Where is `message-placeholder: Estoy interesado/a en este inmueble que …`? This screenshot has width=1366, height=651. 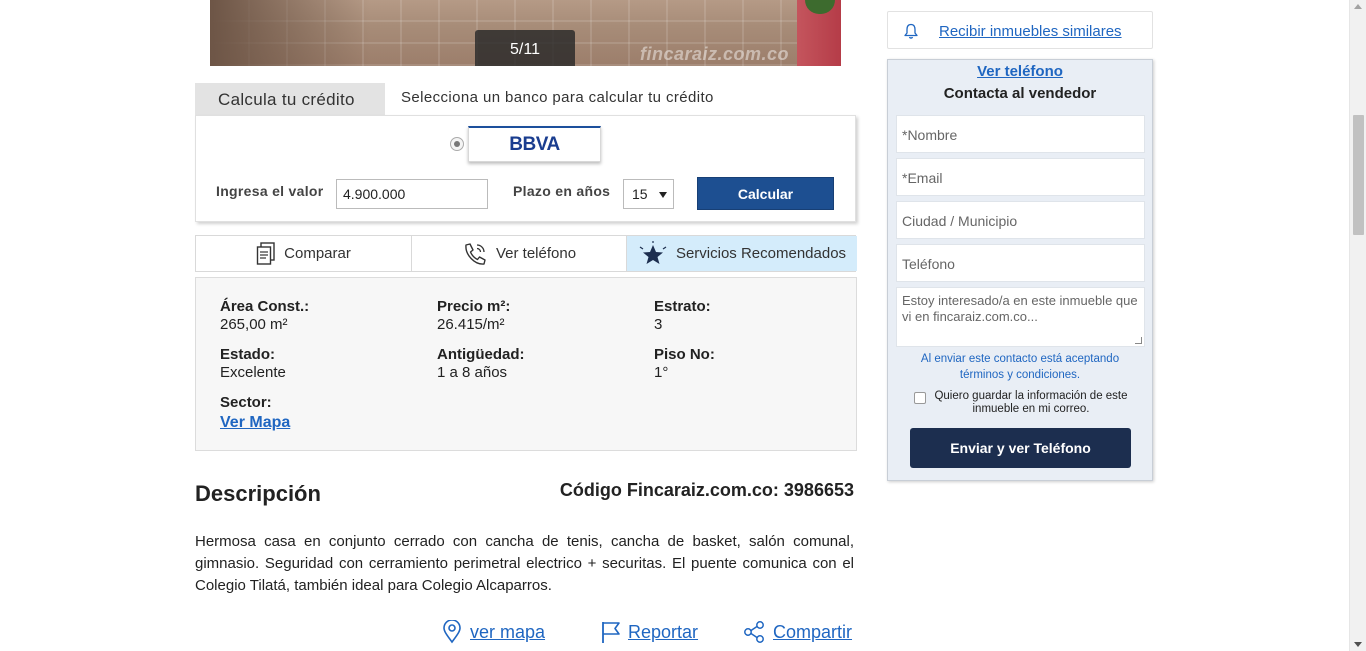
message-placeholder: Estoy interesado/a en este inmueble que … is located at coordinates (1020, 308).